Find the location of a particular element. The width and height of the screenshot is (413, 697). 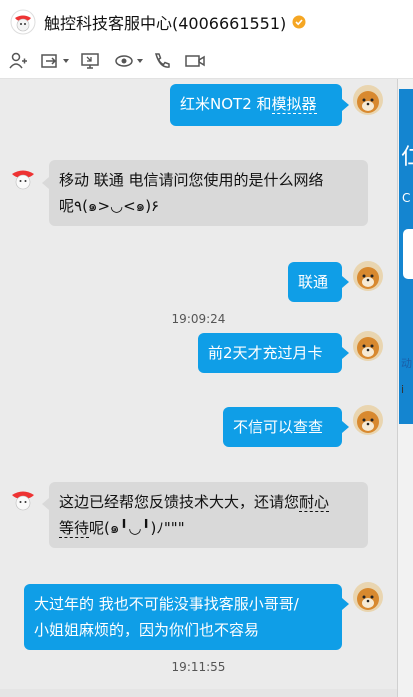

video-call-icon is located at coordinates (195, 61).